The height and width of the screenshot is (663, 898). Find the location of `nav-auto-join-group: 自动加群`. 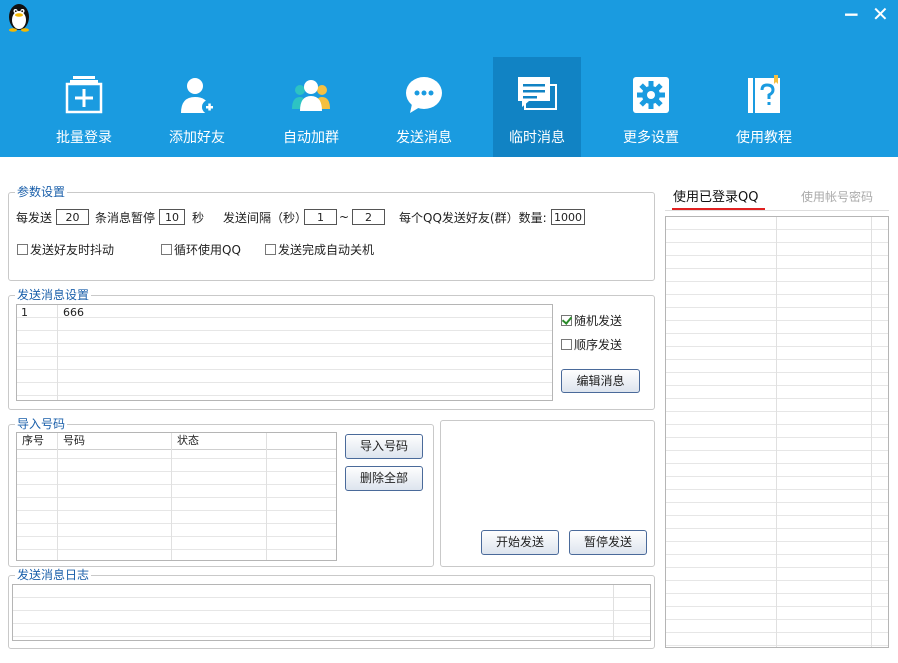

nav-auto-join-group: 自动加群 is located at coordinates (311, 107).